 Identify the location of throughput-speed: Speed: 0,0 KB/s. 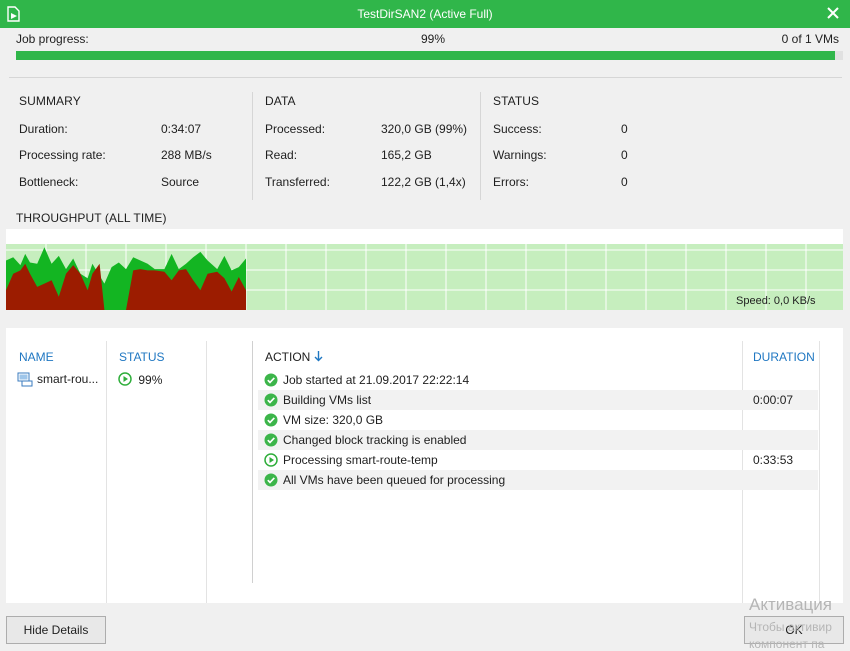
(776, 301).